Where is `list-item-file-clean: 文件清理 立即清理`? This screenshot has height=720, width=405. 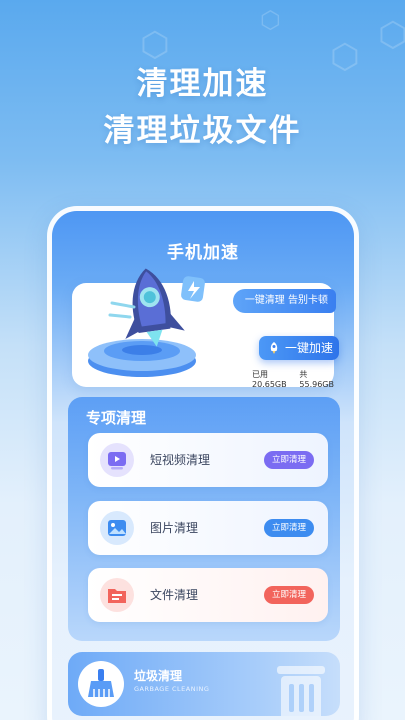 list-item-file-clean: 文件清理 立即清理 is located at coordinates (208, 595).